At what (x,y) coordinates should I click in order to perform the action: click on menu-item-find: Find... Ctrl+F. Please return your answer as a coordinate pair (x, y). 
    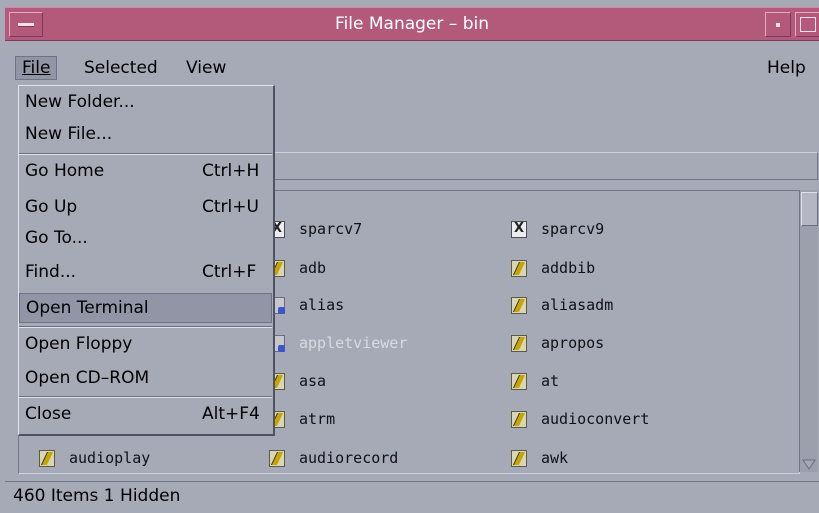
    Looking at the image, I should click on (145, 273).